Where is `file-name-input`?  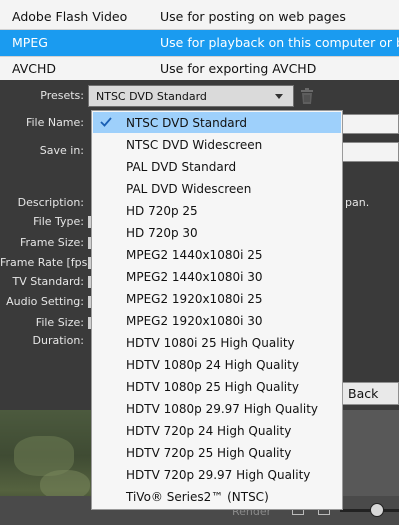
file-name-input is located at coordinates (369, 124).